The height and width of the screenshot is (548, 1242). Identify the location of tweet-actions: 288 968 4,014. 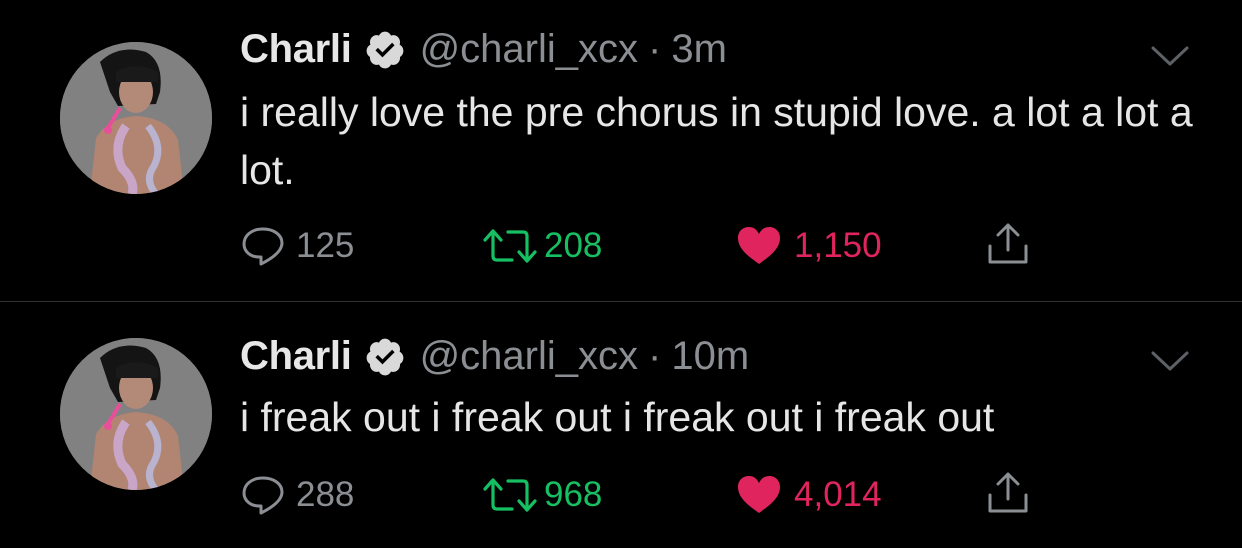
(640, 493).